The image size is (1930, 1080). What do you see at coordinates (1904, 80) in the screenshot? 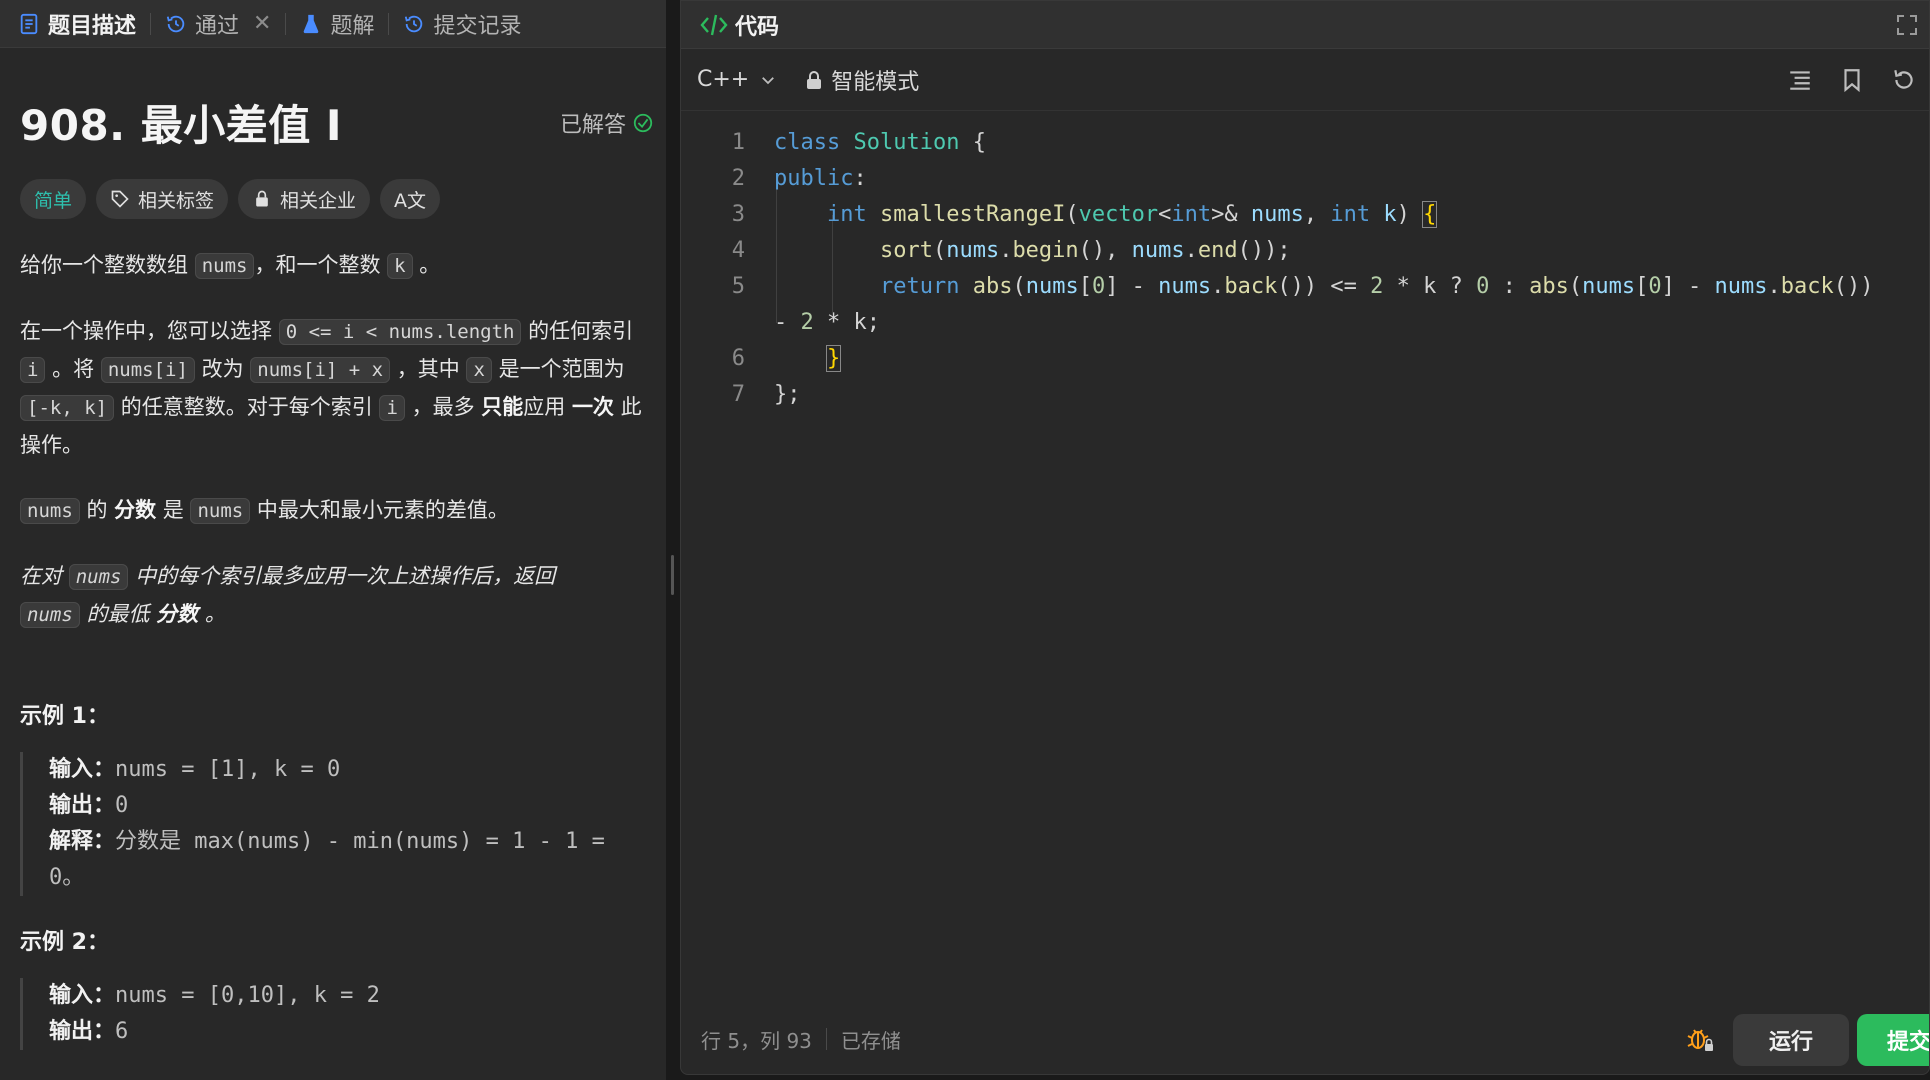
I see `reset-icon` at bounding box center [1904, 80].